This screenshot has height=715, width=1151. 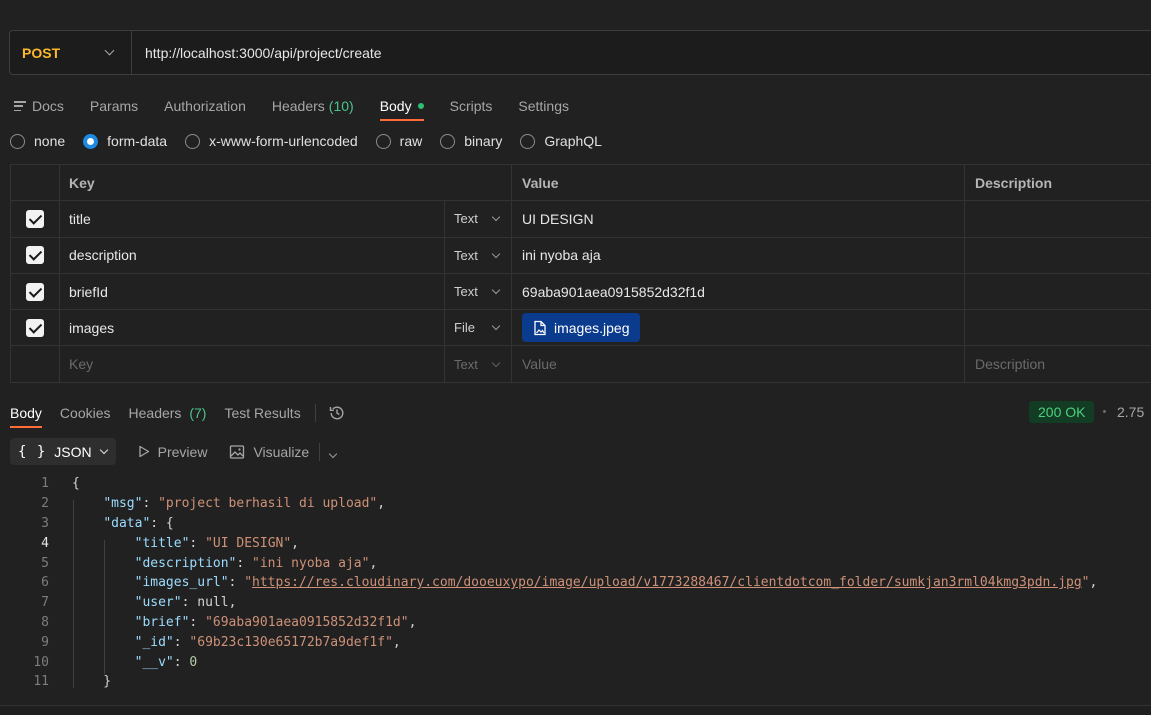 What do you see at coordinates (320, 451) in the screenshot?
I see `divider` at bounding box center [320, 451].